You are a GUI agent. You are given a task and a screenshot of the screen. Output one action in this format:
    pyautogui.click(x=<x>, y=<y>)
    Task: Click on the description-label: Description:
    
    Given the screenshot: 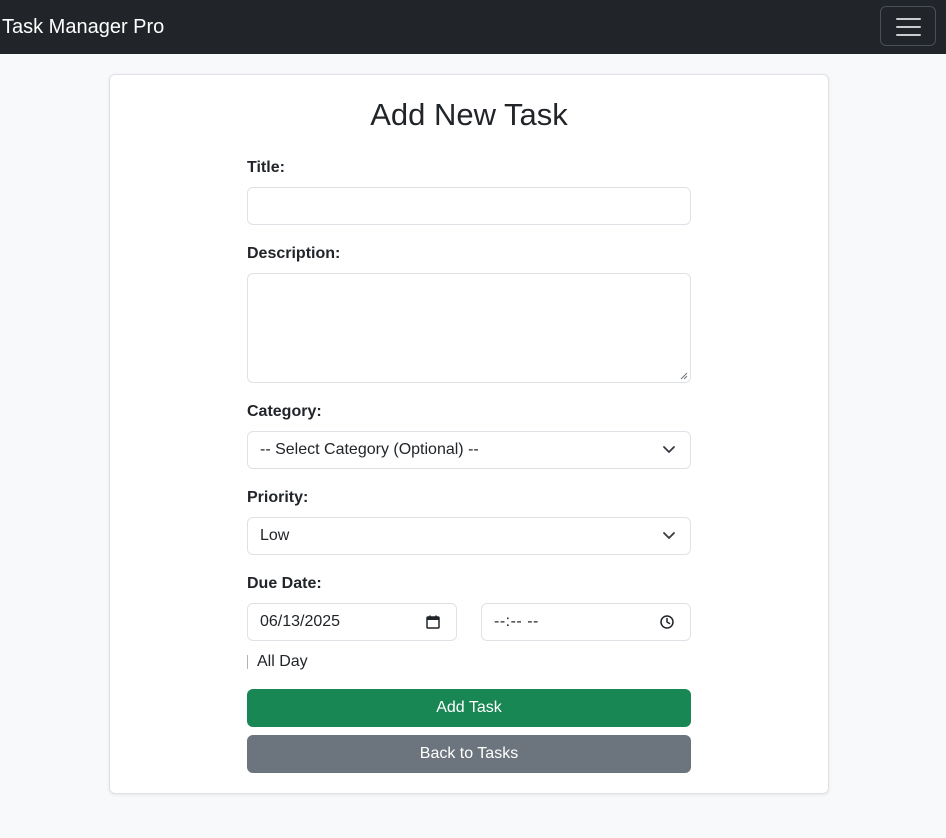 What is the action you would take?
    pyautogui.click(x=294, y=253)
    